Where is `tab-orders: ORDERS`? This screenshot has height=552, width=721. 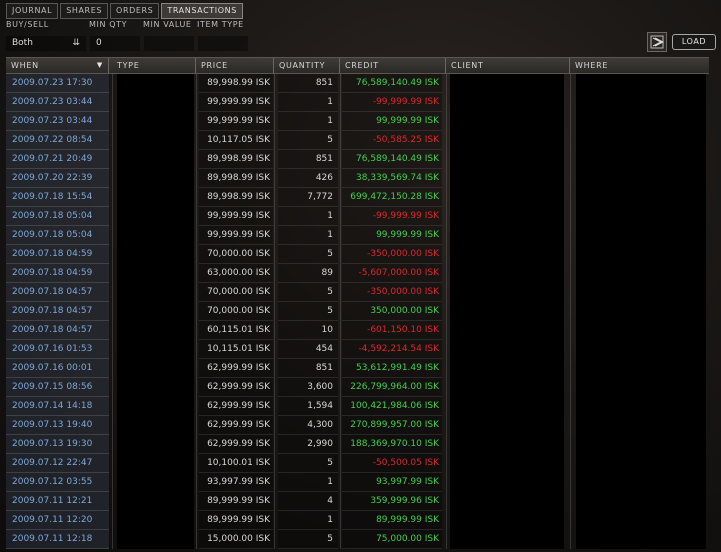 tab-orders: ORDERS is located at coordinates (135, 11).